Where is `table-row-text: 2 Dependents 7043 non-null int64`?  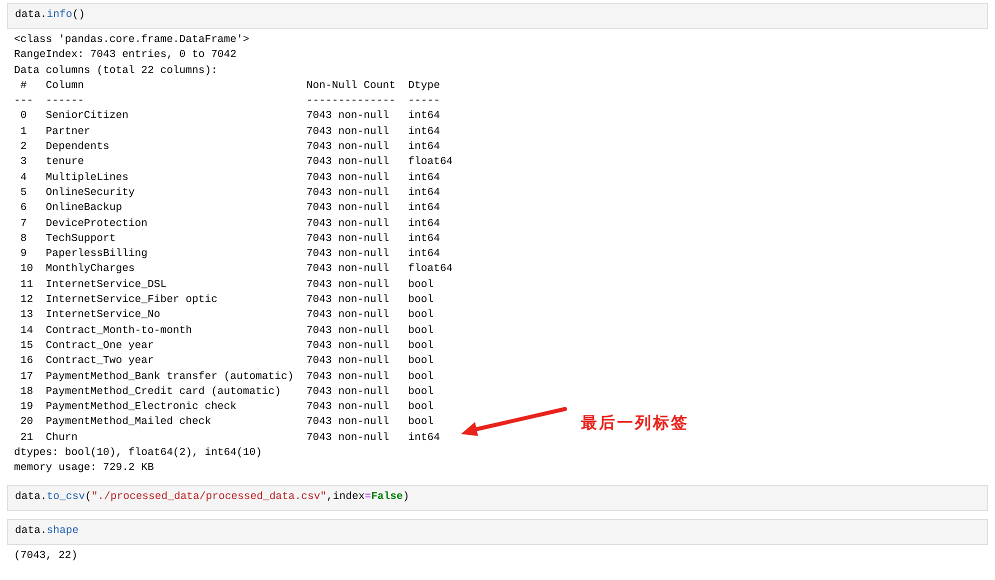
table-row-text: 2 Dependents 7043 non-null int64 is located at coordinates (229, 148).